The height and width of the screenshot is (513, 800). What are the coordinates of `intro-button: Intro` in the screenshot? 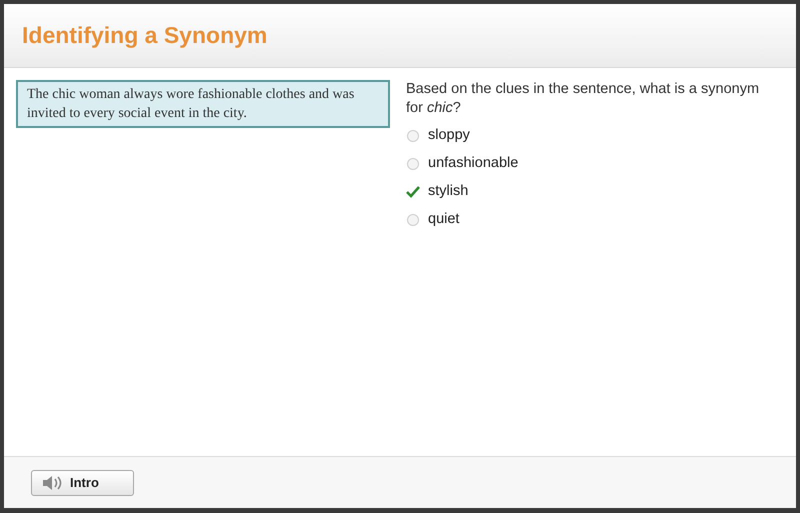 It's located at (82, 483).